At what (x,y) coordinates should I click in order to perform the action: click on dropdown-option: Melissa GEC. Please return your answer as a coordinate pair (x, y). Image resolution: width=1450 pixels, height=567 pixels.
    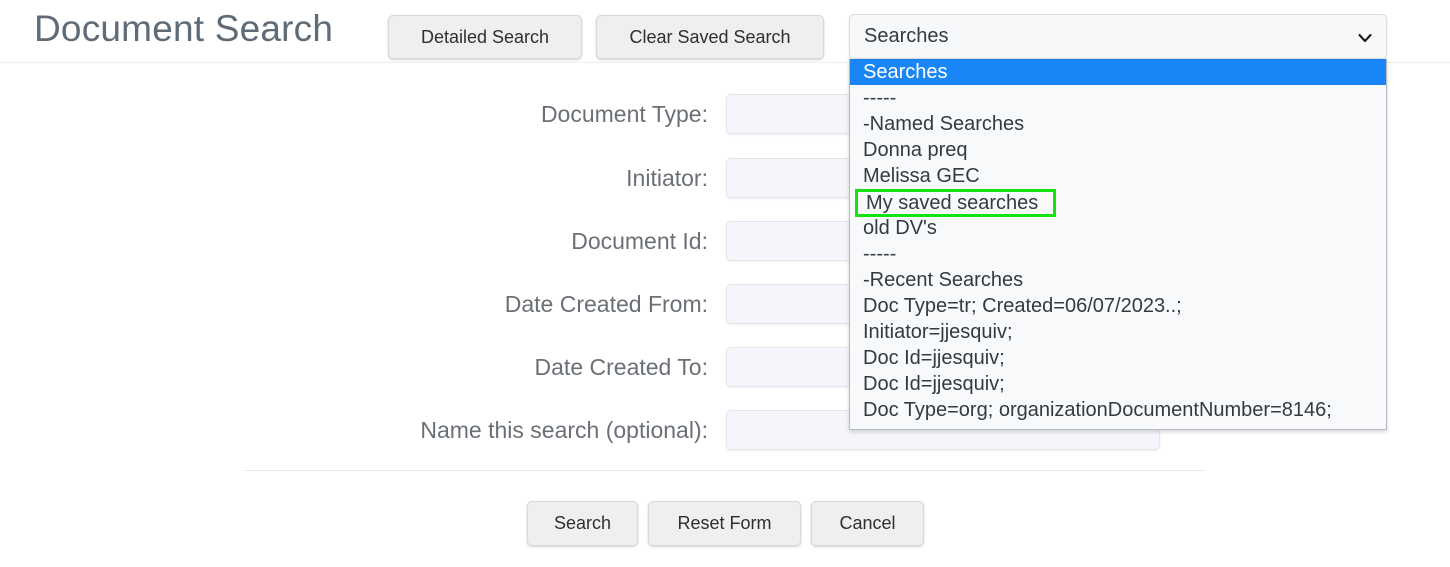
    Looking at the image, I should click on (1118, 176).